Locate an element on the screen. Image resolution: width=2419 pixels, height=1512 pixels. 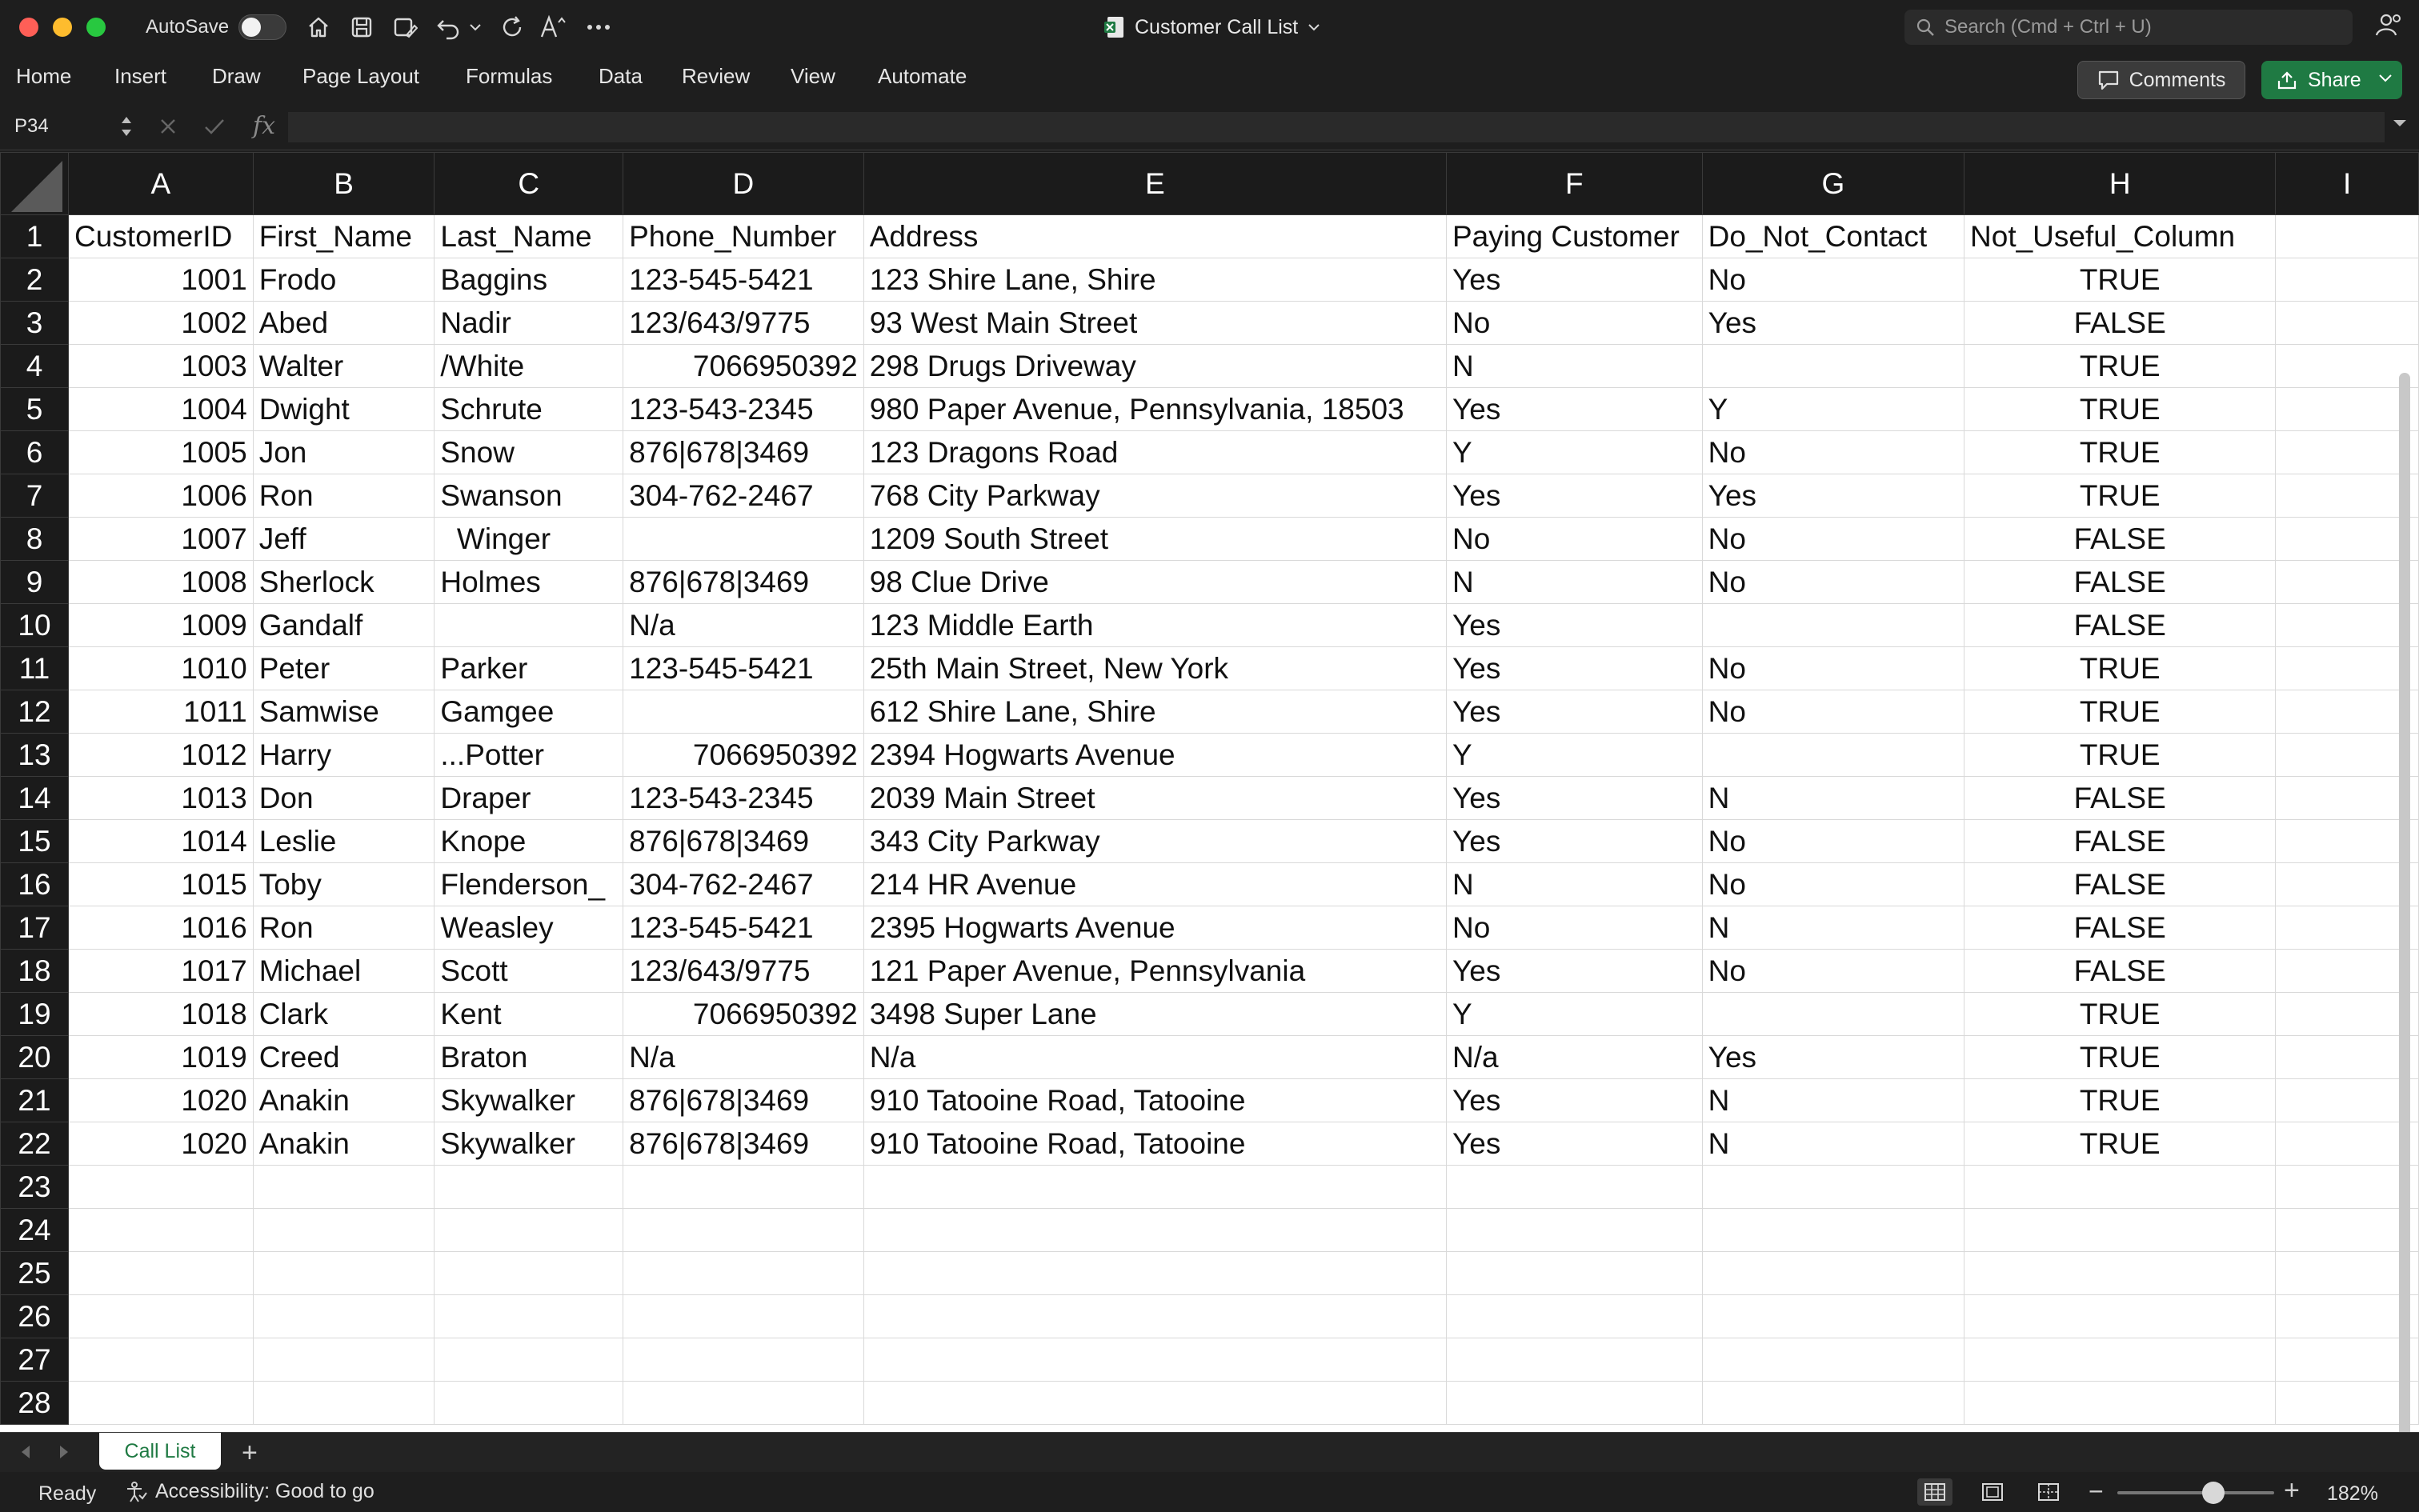
cell-d5: 123-543-2345 is located at coordinates (743, 409).